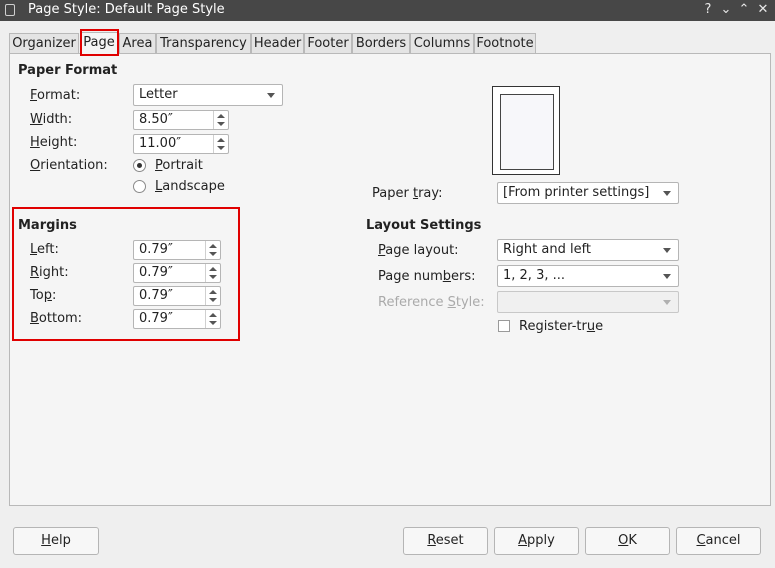 The width and height of the screenshot is (775, 568). What do you see at coordinates (387, 10) in the screenshot?
I see `title-bar: Page Style: Default Page Style ? ⌄ ⌃ ✕` at bounding box center [387, 10].